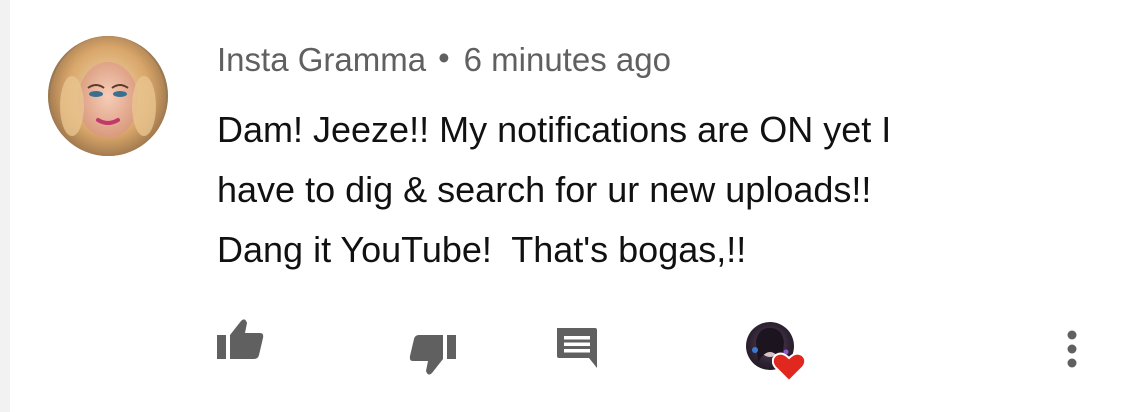 This screenshot has height=412, width=1125. I want to click on like-button, so click(240, 339).